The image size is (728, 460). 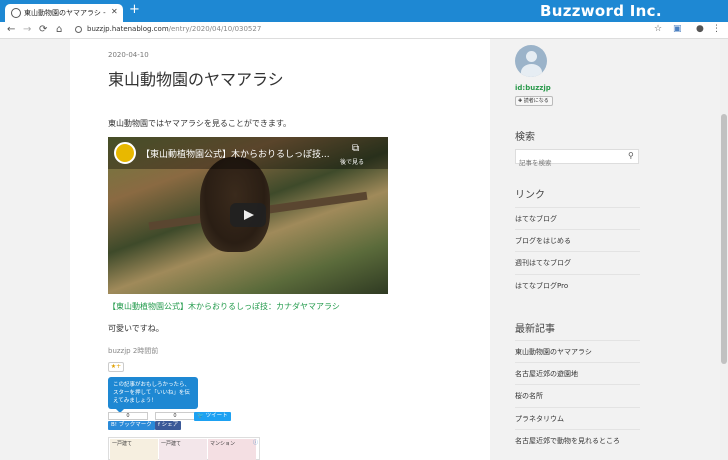 I want to click on forward-icon: →, so click(x=27, y=30).